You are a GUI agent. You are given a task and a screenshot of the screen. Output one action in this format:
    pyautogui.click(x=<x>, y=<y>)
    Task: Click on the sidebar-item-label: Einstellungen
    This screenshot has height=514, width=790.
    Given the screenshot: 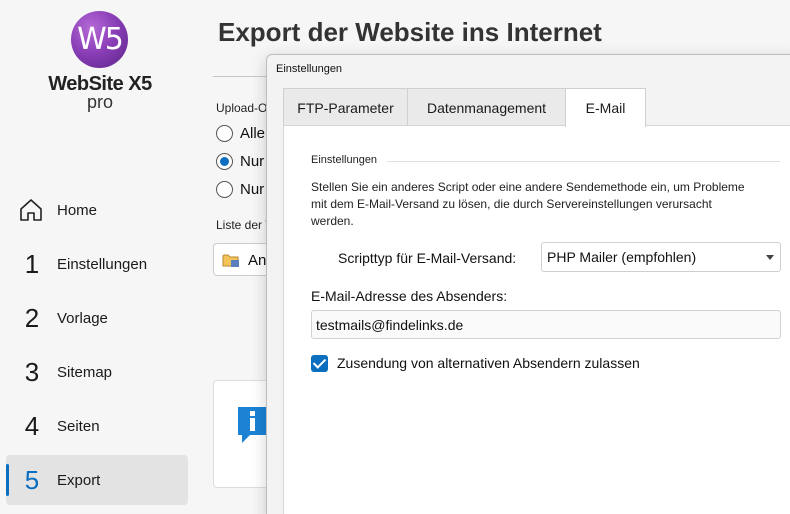 What is the action you would take?
    pyautogui.click(x=102, y=264)
    